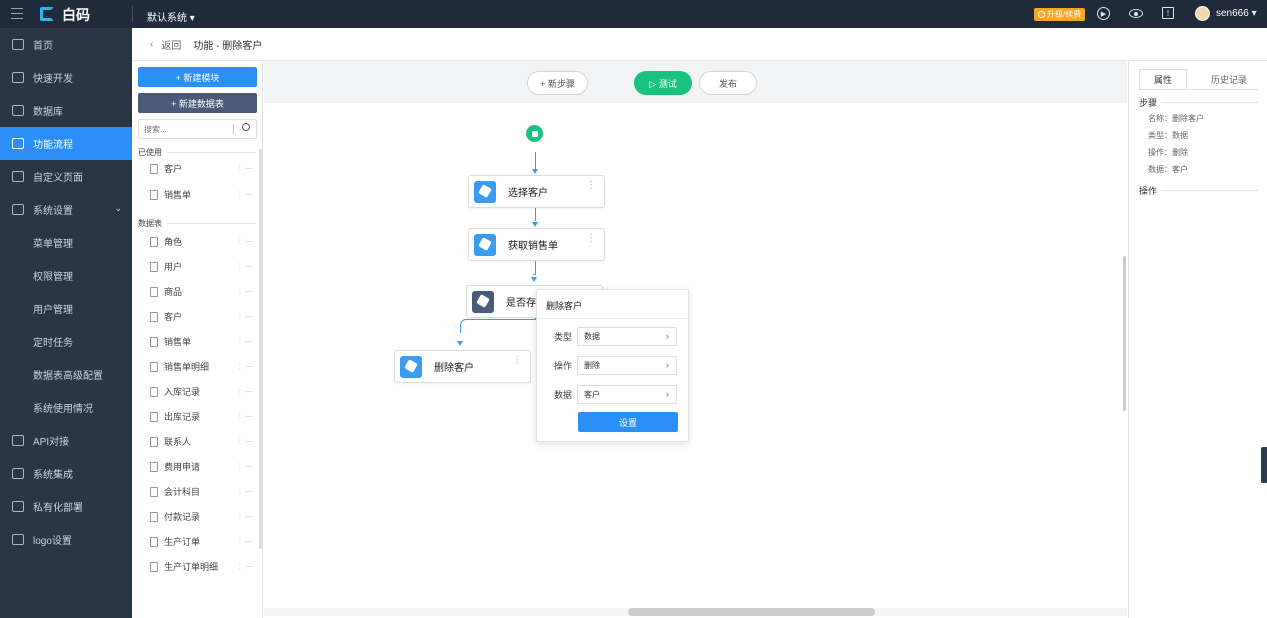 The height and width of the screenshot is (618, 1267). Describe the element at coordinates (66, 506) in the screenshot. I see `sidebar-item-private-deploy: 私有化部署` at that location.